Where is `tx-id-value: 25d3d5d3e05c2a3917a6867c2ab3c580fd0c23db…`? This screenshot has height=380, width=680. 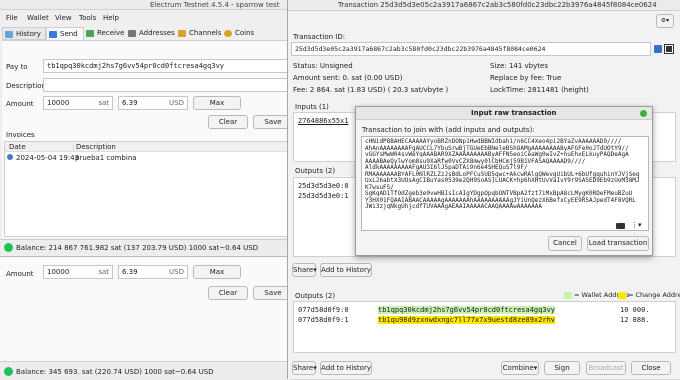
tx-id-value: 25d3d5d3e05c2a3917a6867c2ab3c580fd0c23db… is located at coordinates (420, 49).